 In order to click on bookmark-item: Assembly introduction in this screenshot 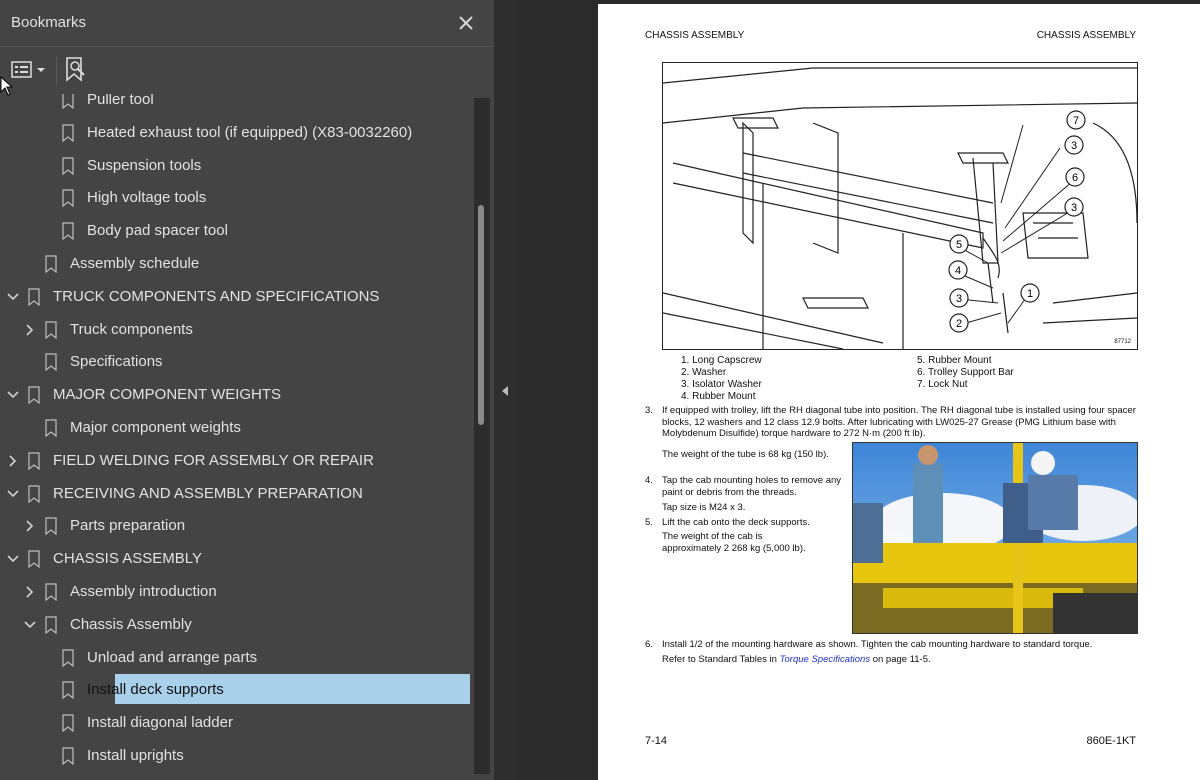, I will do `click(237, 592)`.